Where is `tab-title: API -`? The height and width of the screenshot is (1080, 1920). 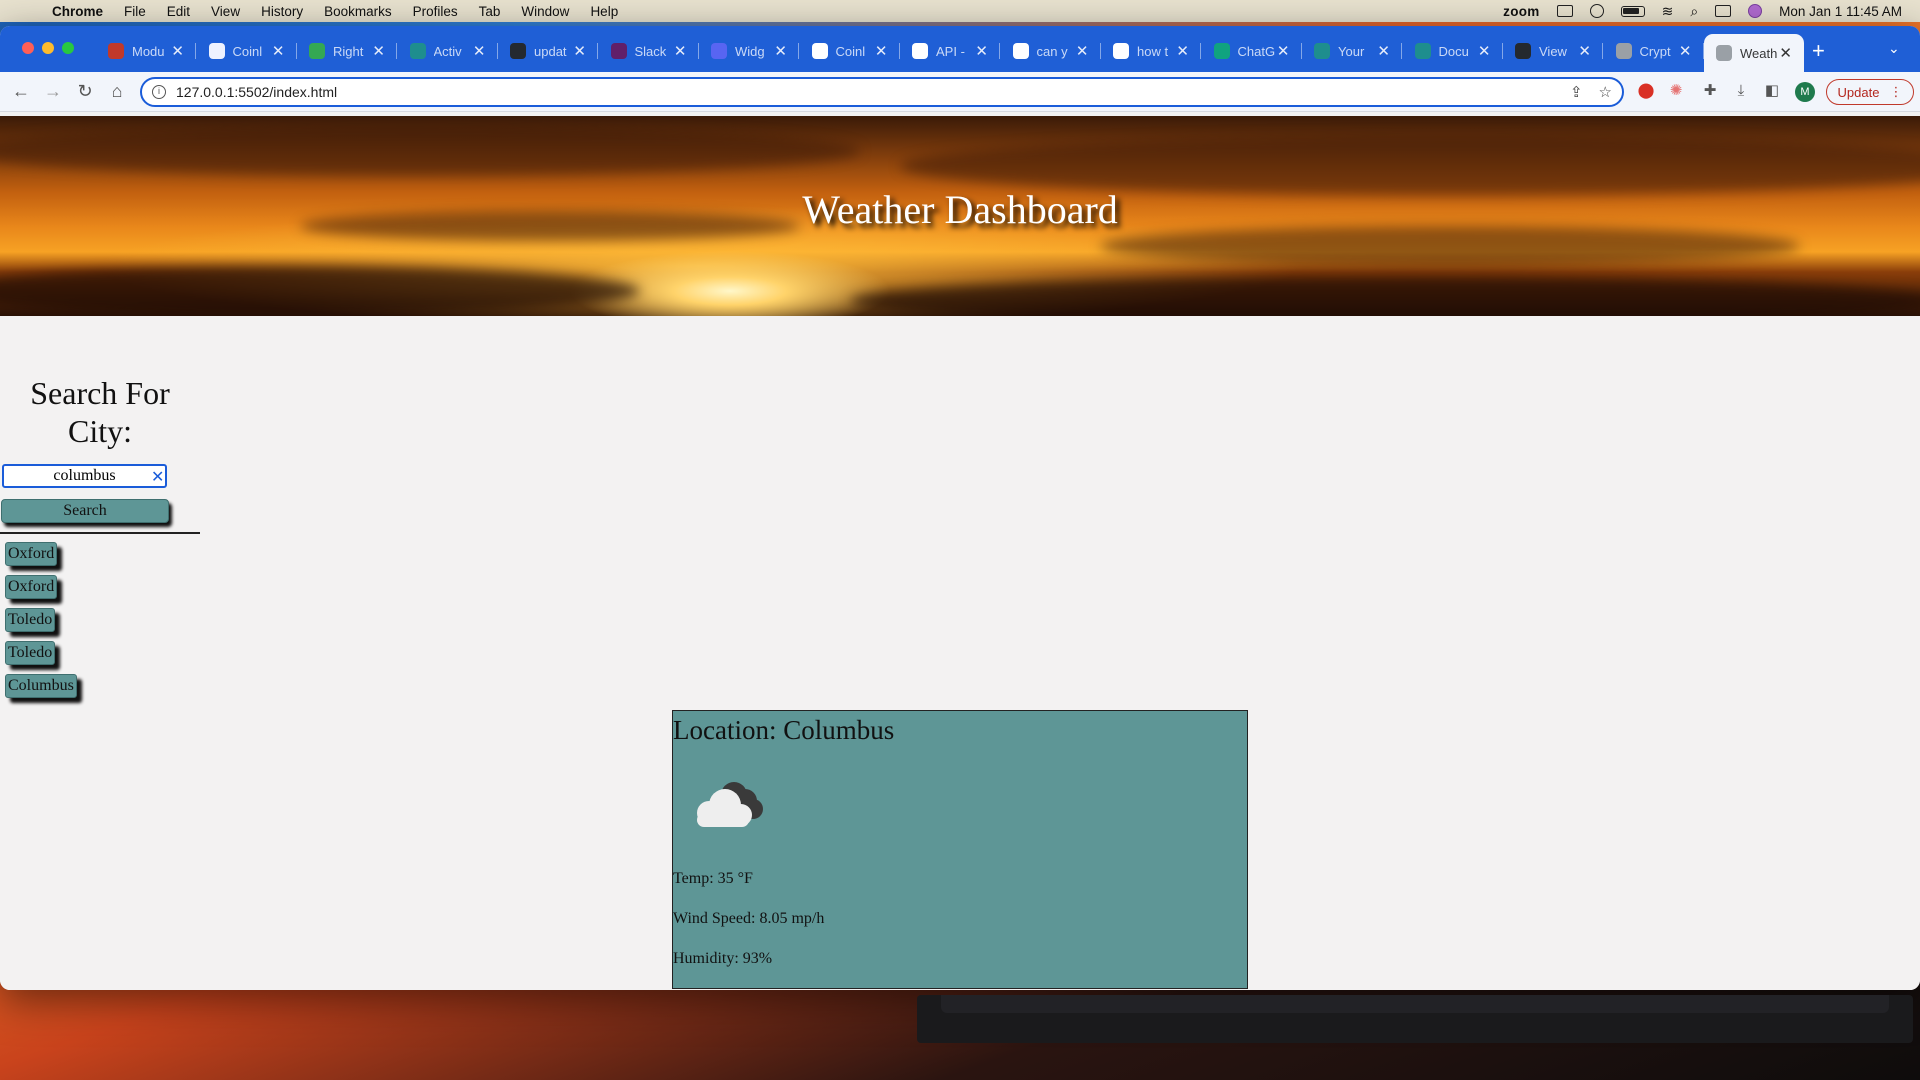
tab-title: API - is located at coordinates (950, 51).